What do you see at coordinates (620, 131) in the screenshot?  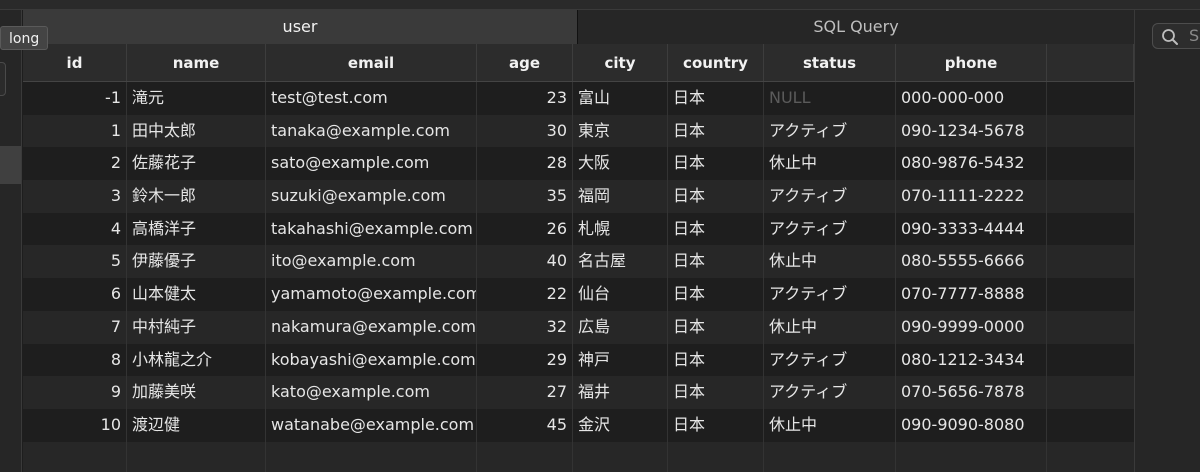 I see `cell-city: 東京` at bounding box center [620, 131].